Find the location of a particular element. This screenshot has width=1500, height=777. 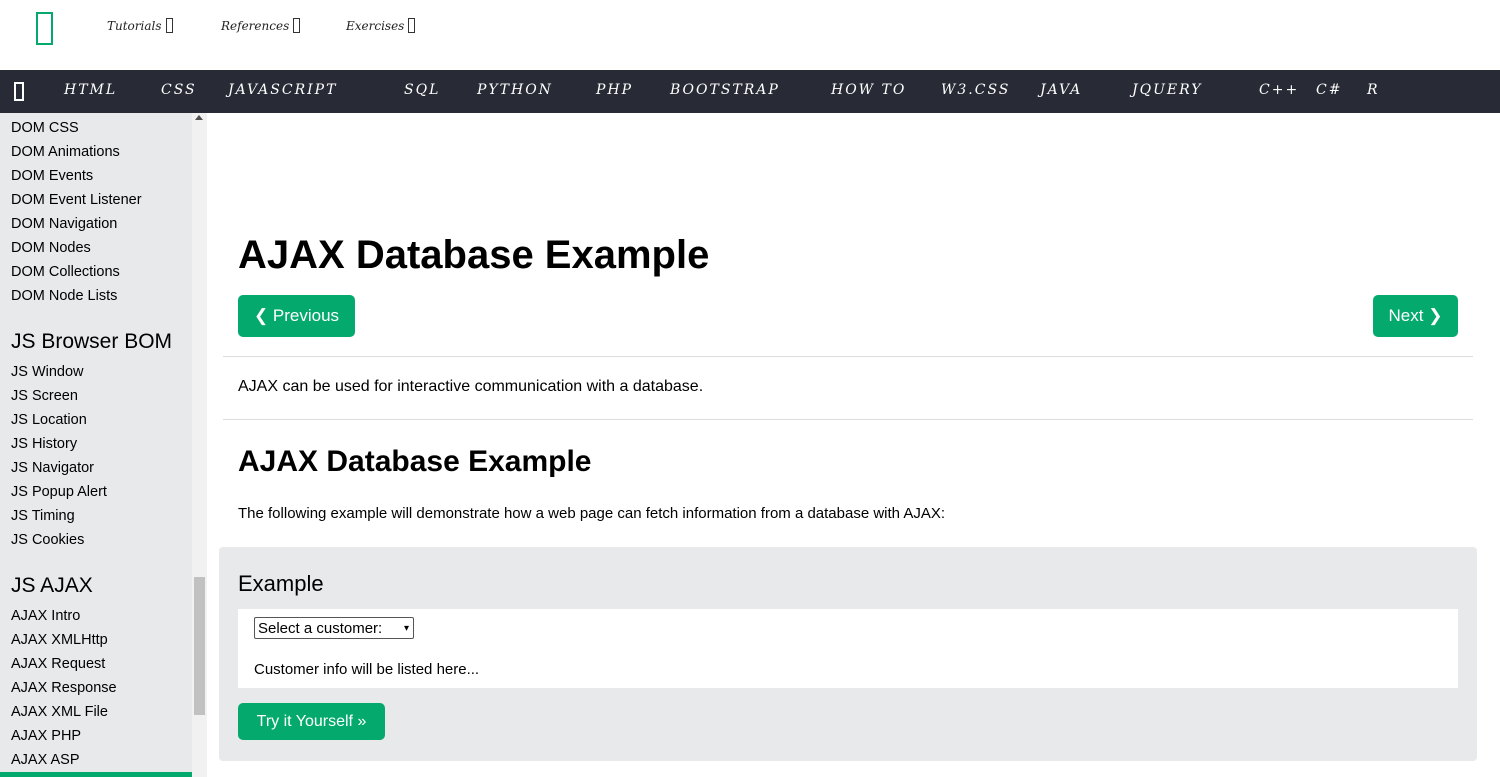

sidebar-item-js-navigator: JS Navigator is located at coordinates (52, 468).